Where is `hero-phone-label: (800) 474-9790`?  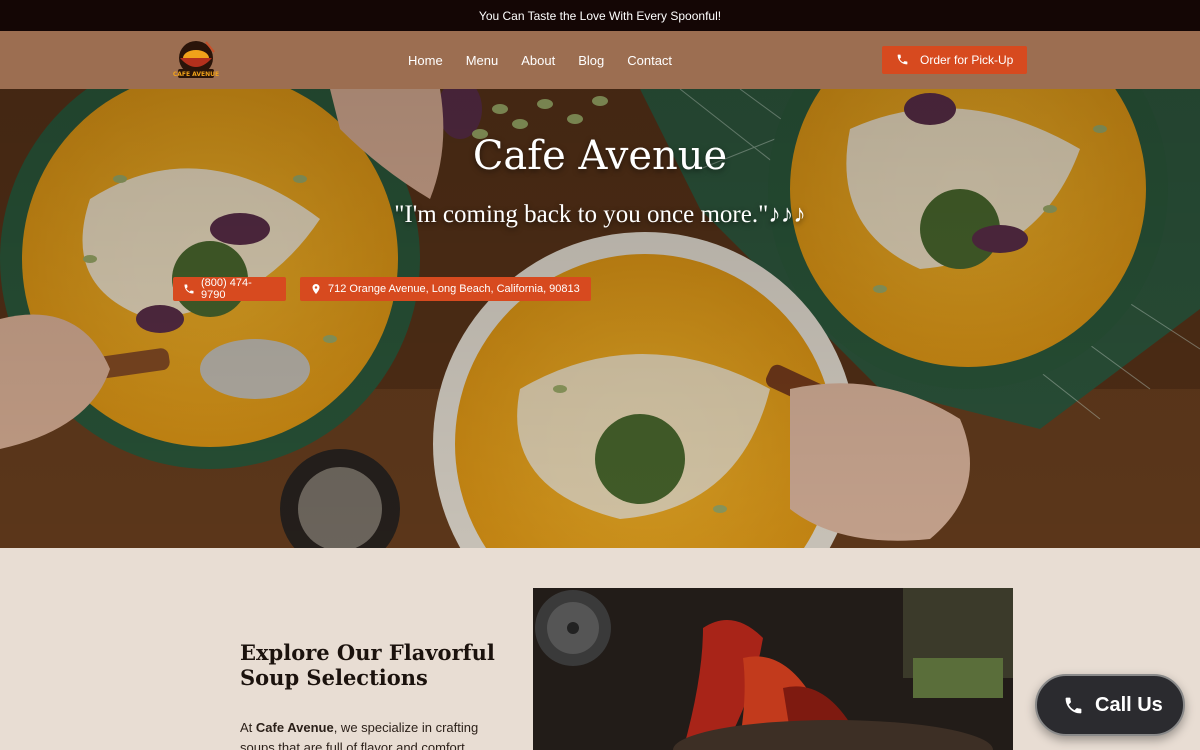 hero-phone-label: (800) 474-9790 is located at coordinates (226, 289).